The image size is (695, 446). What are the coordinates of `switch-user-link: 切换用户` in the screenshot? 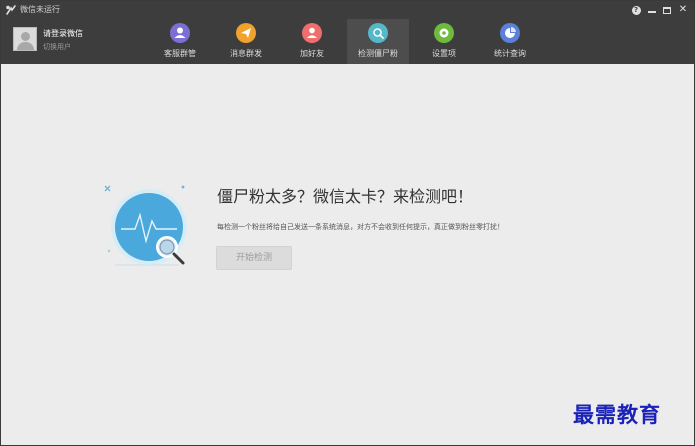 It's located at (57, 47).